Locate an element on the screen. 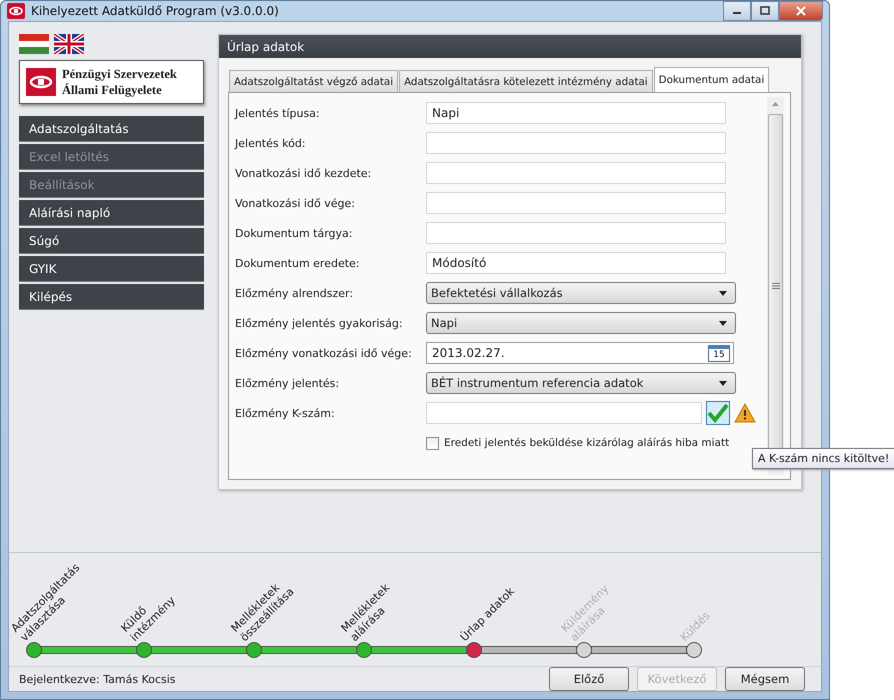 This screenshot has height=700, width=894. field-label: Dokumentum tárgya: is located at coordinates (294, 233).